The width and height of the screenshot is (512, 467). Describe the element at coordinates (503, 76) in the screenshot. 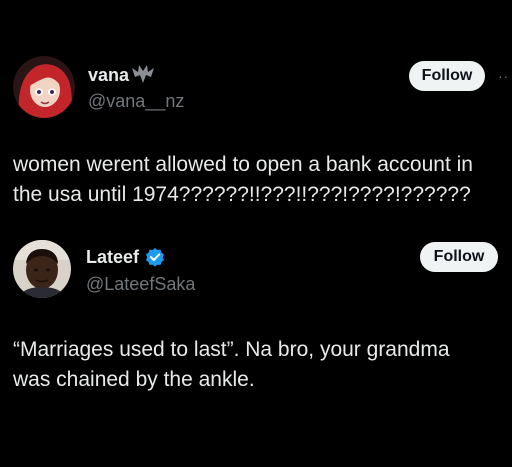

I see `more-options-icon: ··` at that location.